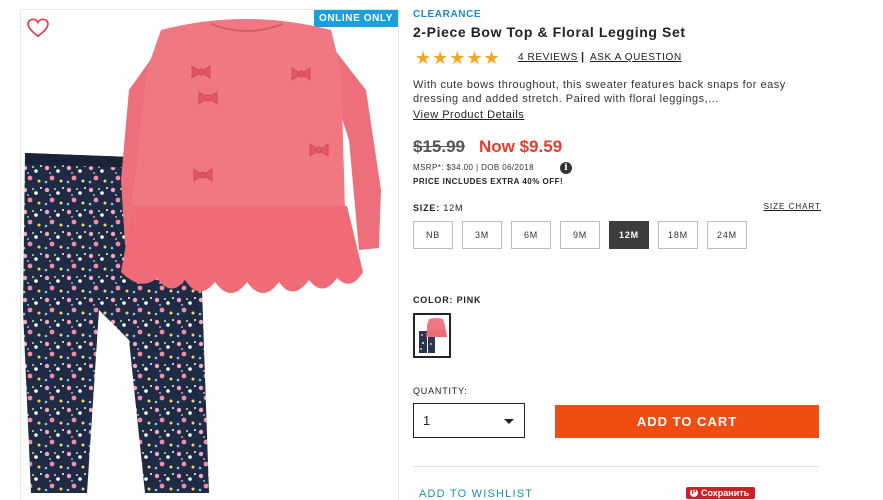  Describe the element at coordinates (433, 235) in the screenshot. I see `size-option-nb: NB` at that location.